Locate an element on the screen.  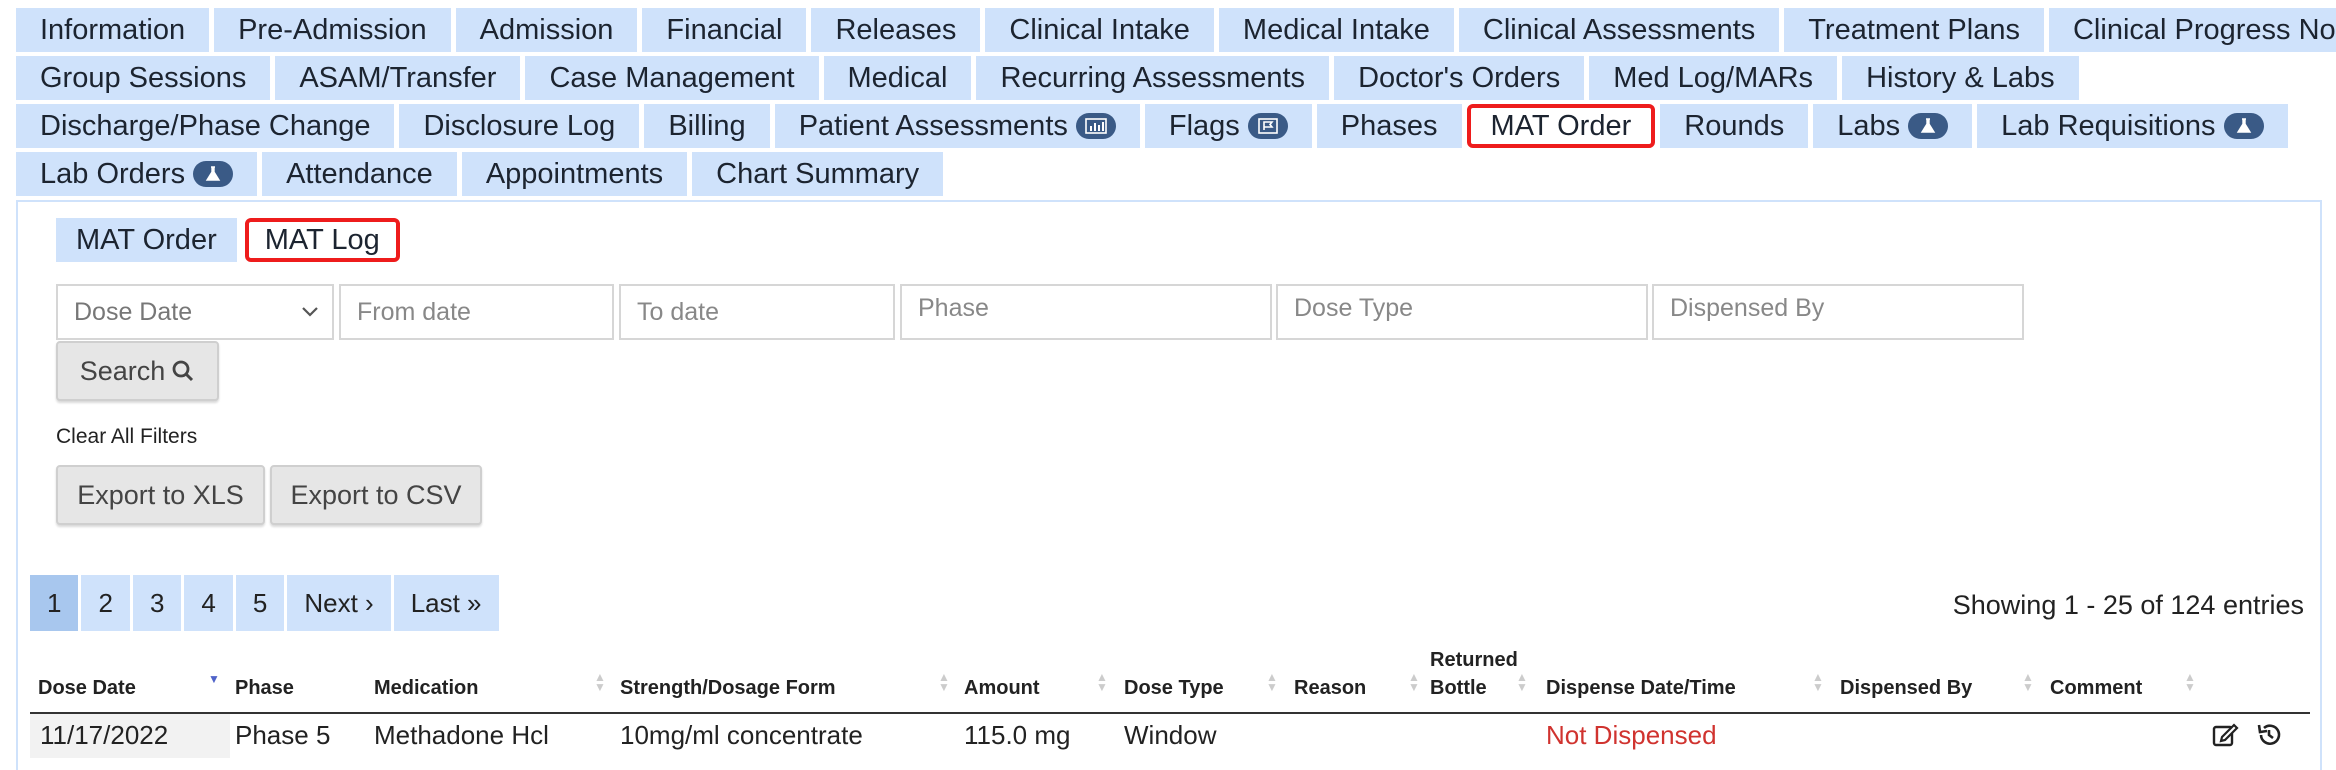
col-comment: Comment is located at coordinates (2096, 688).